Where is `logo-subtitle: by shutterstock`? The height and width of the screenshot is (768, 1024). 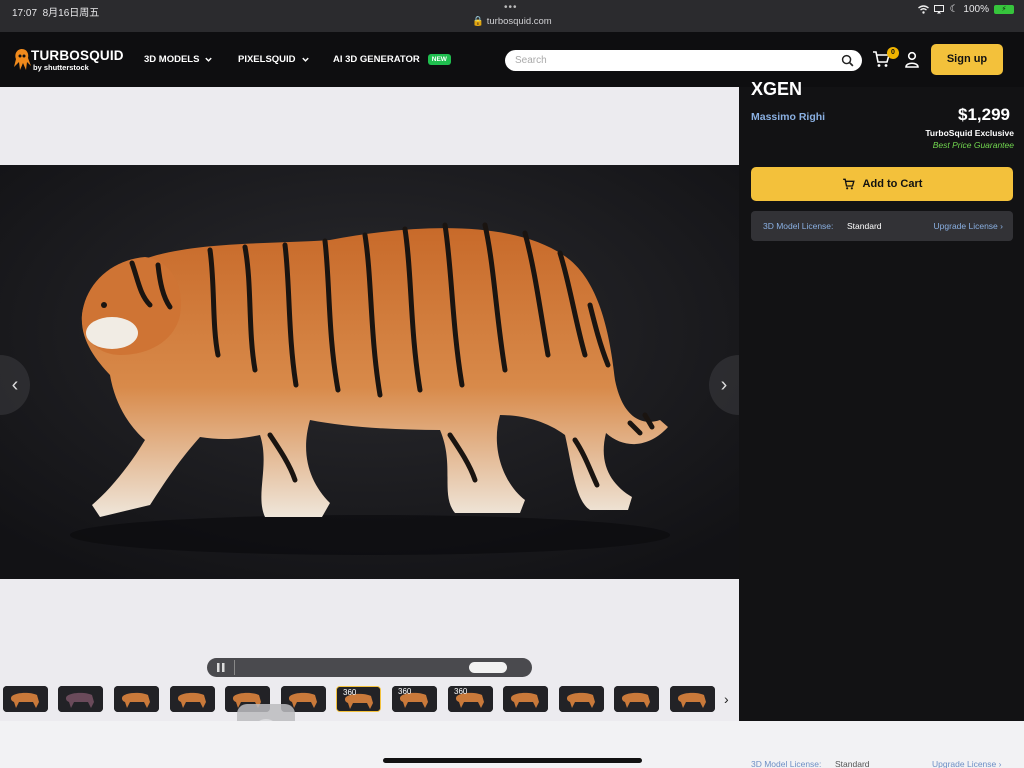
logo-subtitle: by shutterstock is located at coordinates (61, 67).